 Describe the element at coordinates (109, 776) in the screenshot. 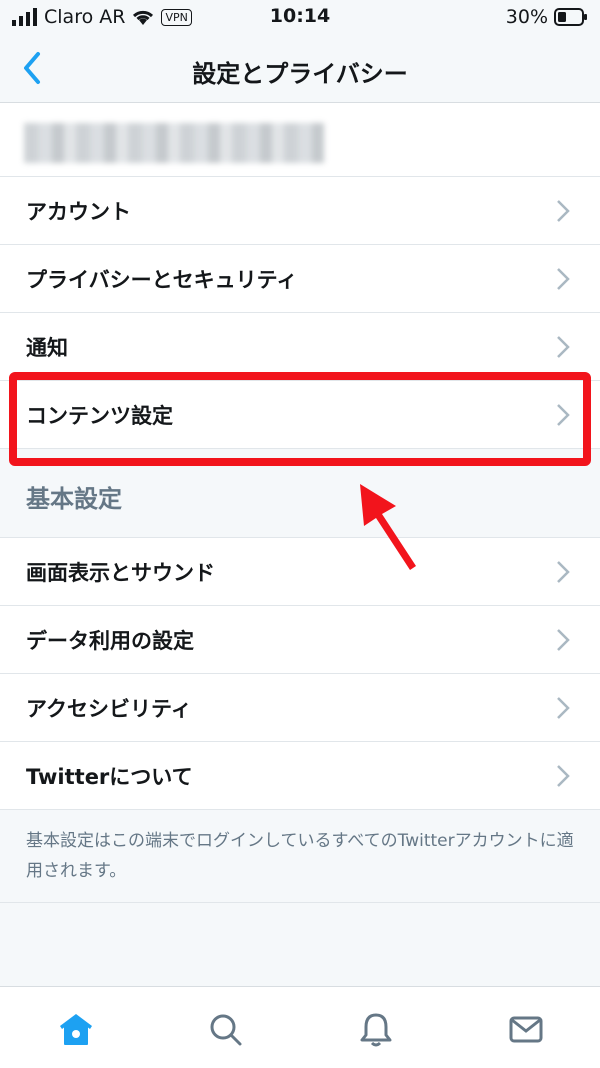

I see `row-label: Twitterについて` at that location.